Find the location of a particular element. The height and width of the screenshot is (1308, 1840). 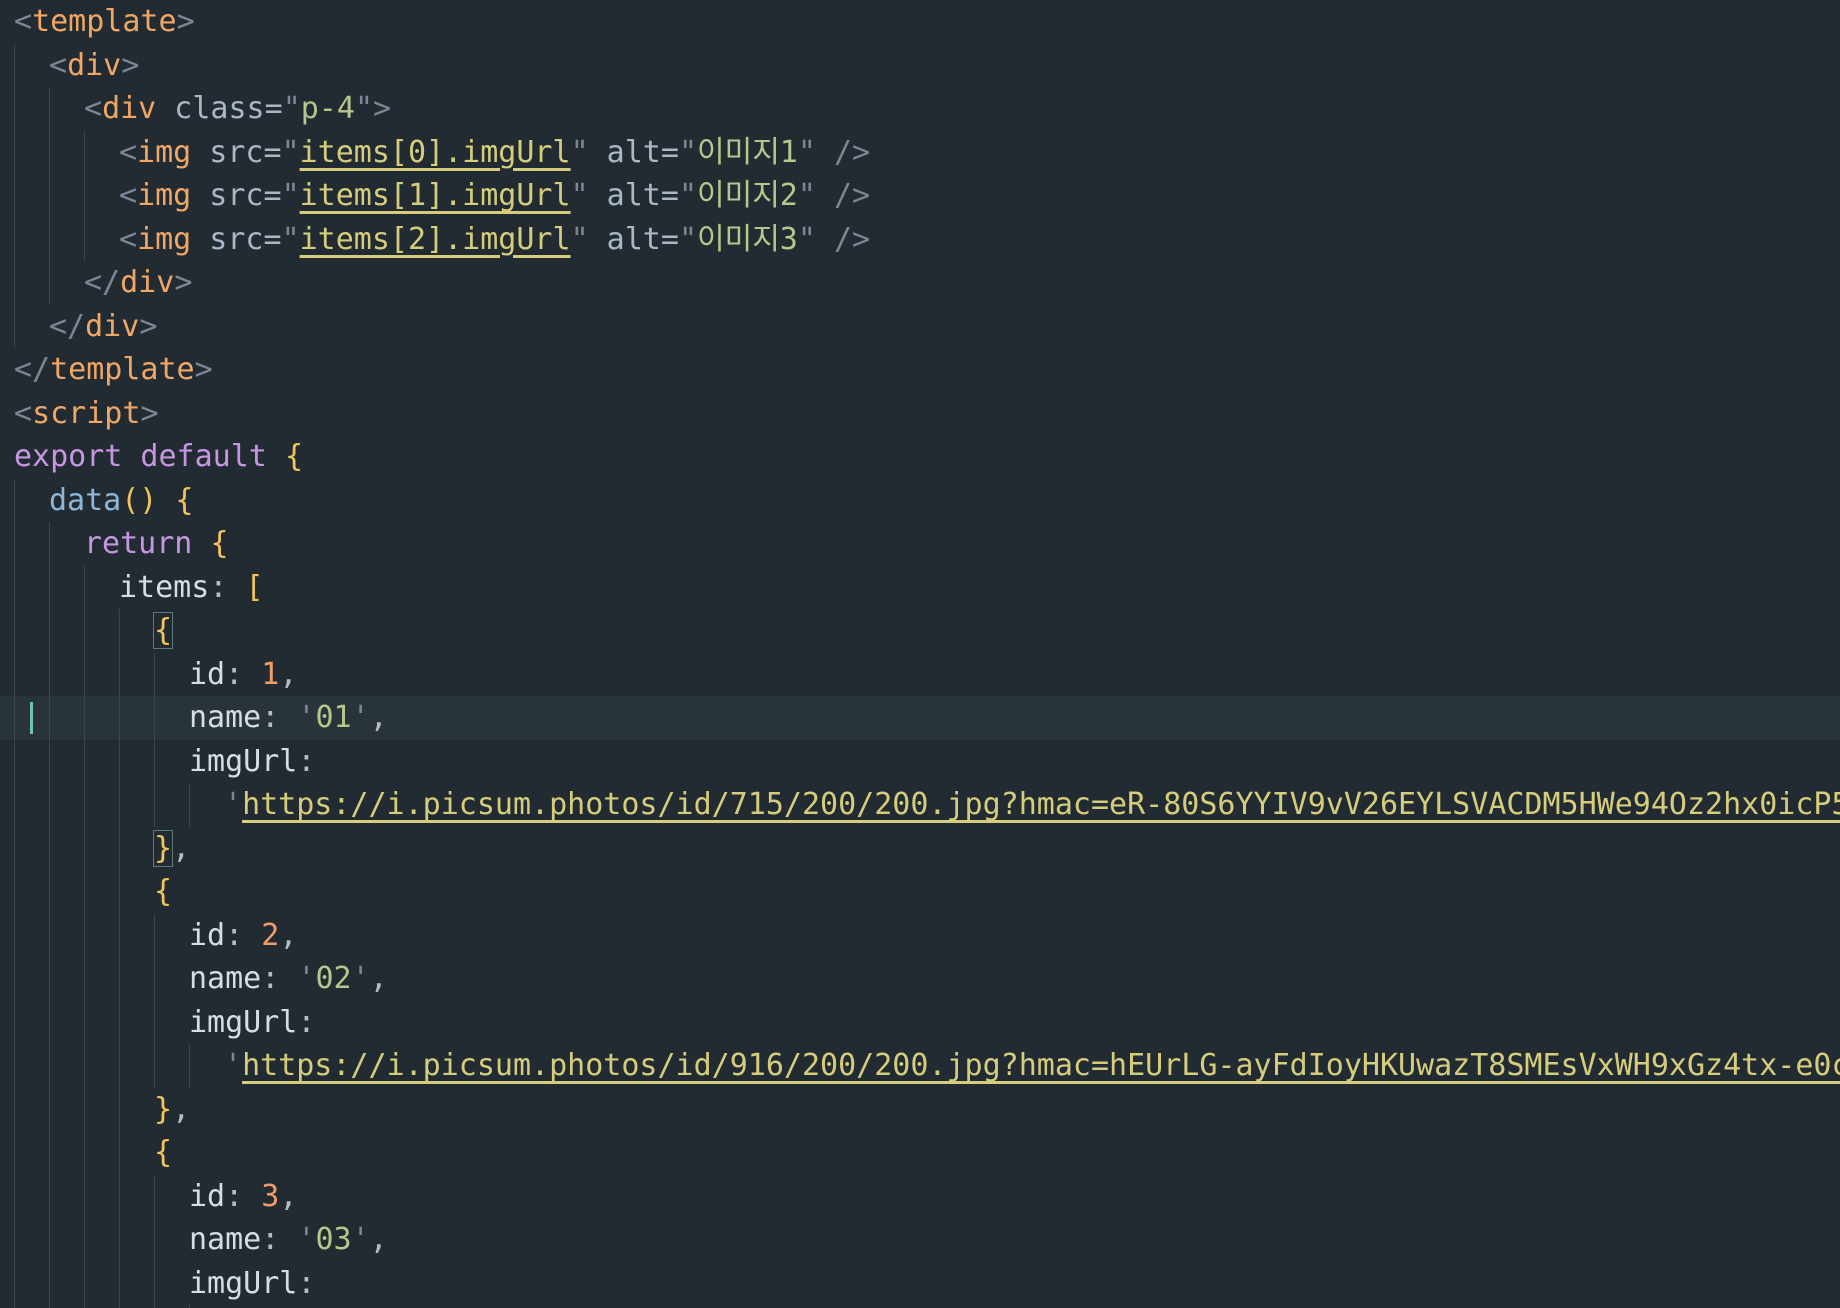

code-token: src= is located at coordinates (236, 239).